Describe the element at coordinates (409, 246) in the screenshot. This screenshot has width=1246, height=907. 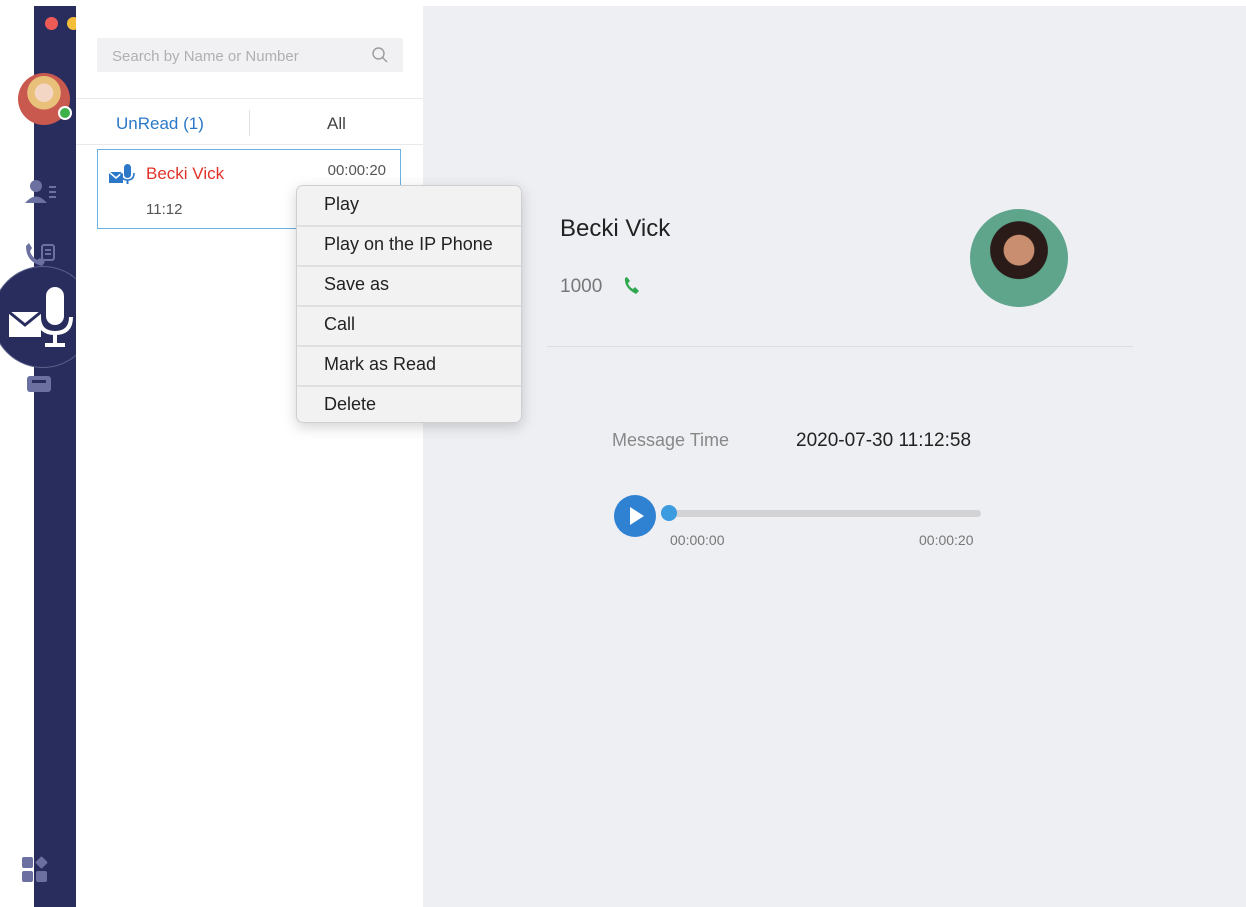
I see `menu-item-play-on-ip-phone: Play on the IP Phone` at that location.